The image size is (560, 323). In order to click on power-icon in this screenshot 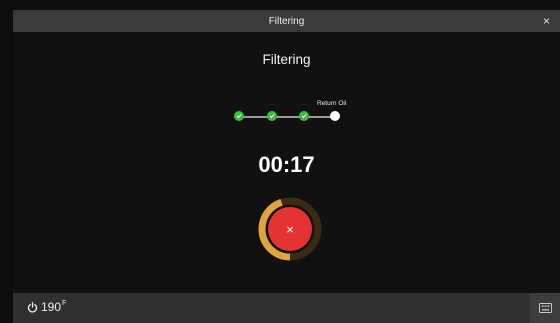, I will do `click(32, 307)`.